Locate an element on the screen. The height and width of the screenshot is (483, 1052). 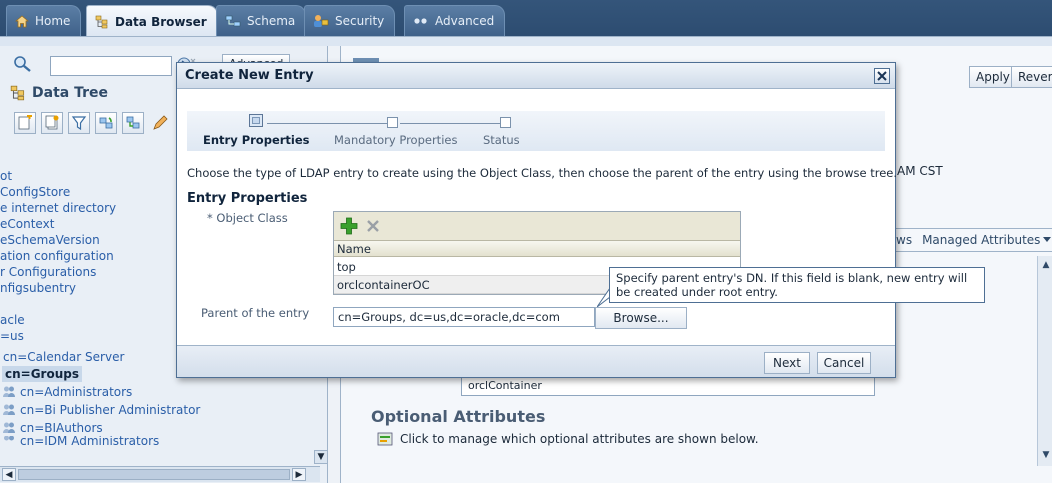
filter-button is located at coordinates (79, 123).